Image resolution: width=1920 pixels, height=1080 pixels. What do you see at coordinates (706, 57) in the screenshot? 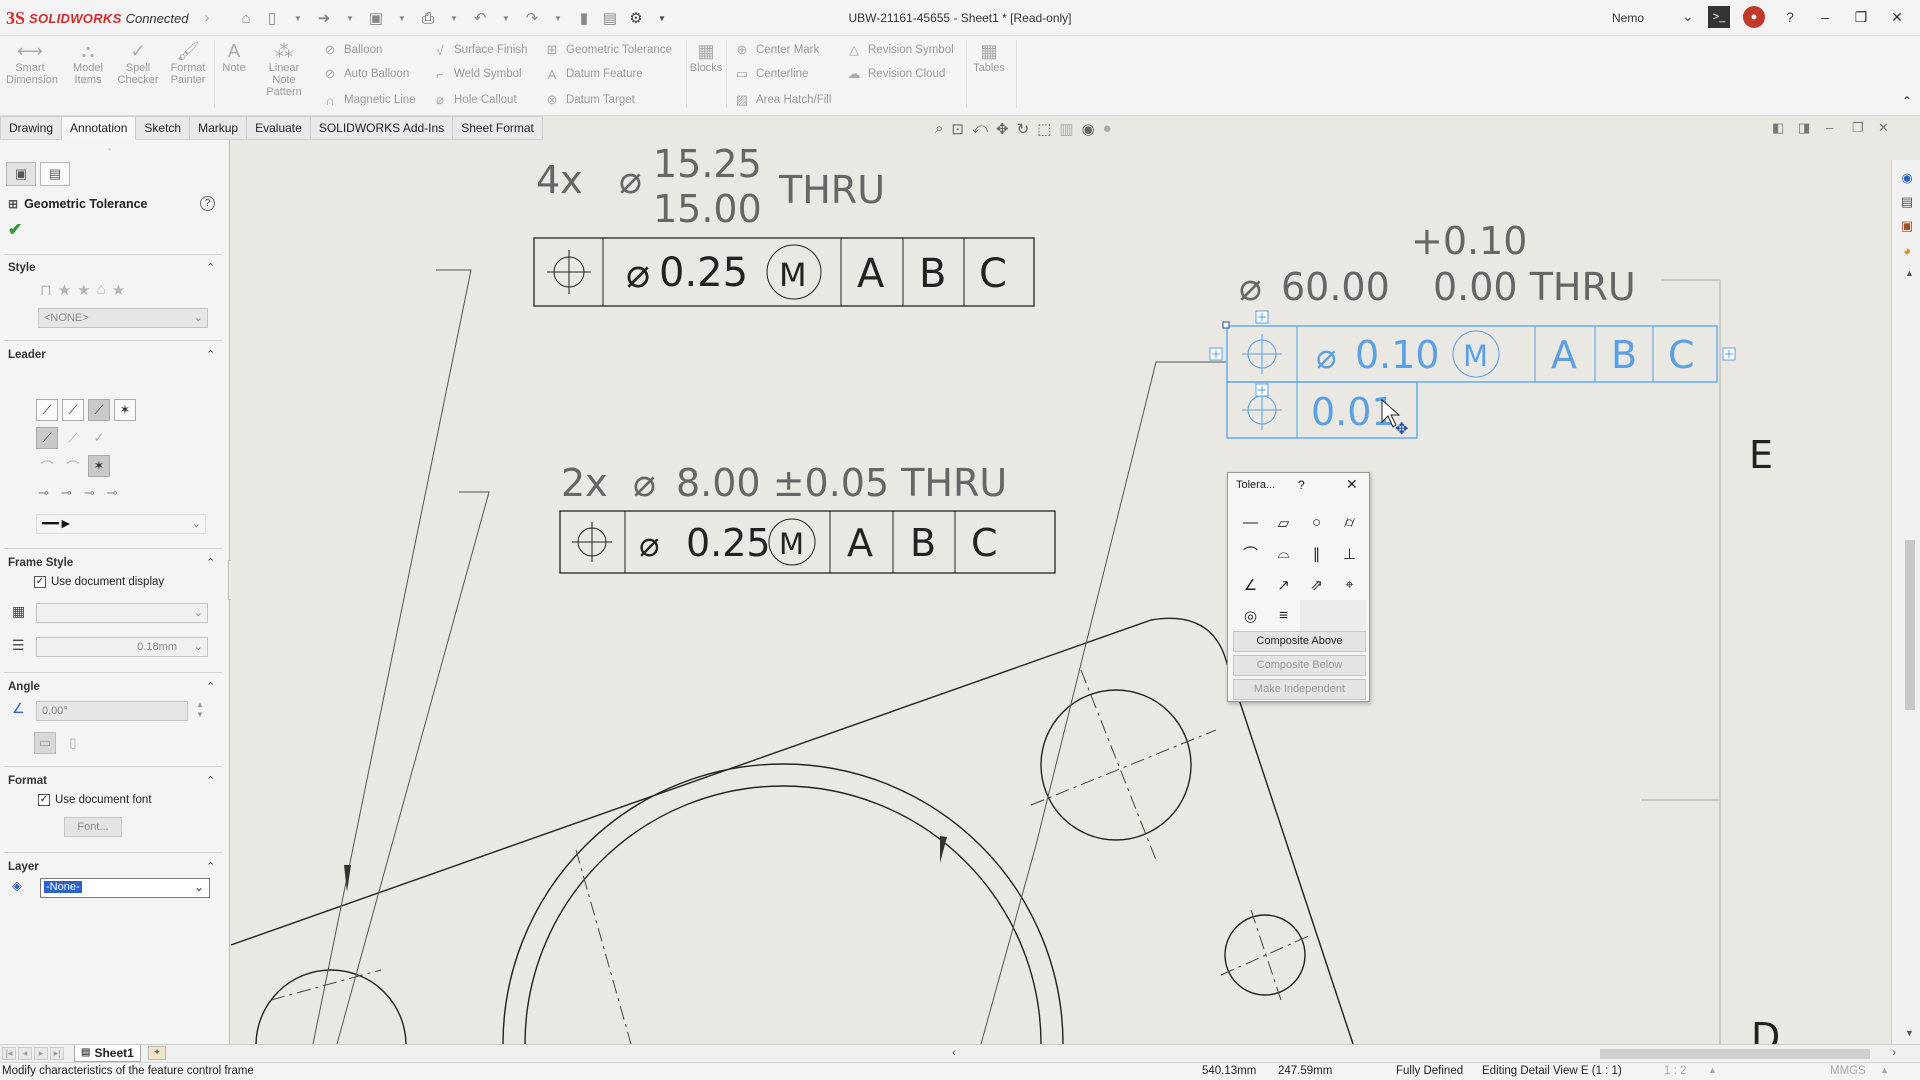
I see `blocks-button: ▦ Blocks` at bounding box center [706, 57].